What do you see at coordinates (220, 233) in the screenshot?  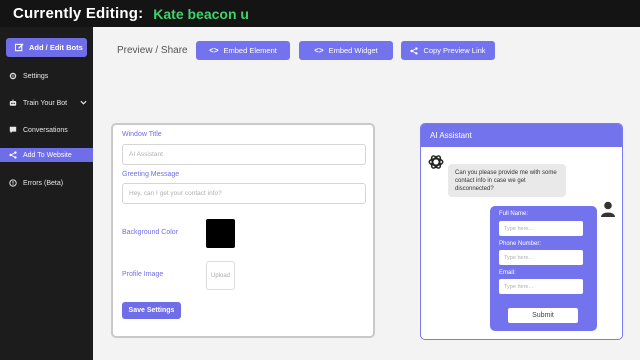 I see `background-color-swatch` at bounding box center [220, 233].